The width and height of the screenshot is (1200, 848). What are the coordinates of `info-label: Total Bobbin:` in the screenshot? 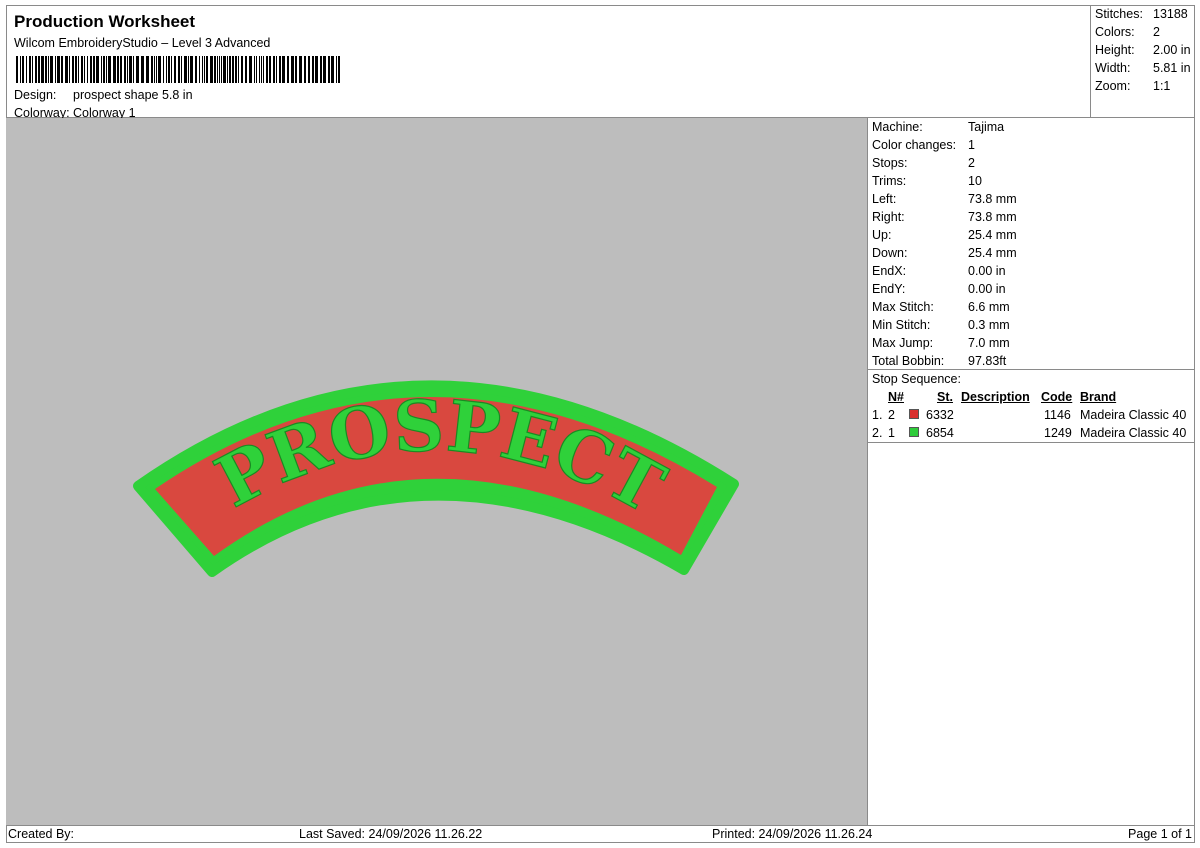 It's located at (908, 361).